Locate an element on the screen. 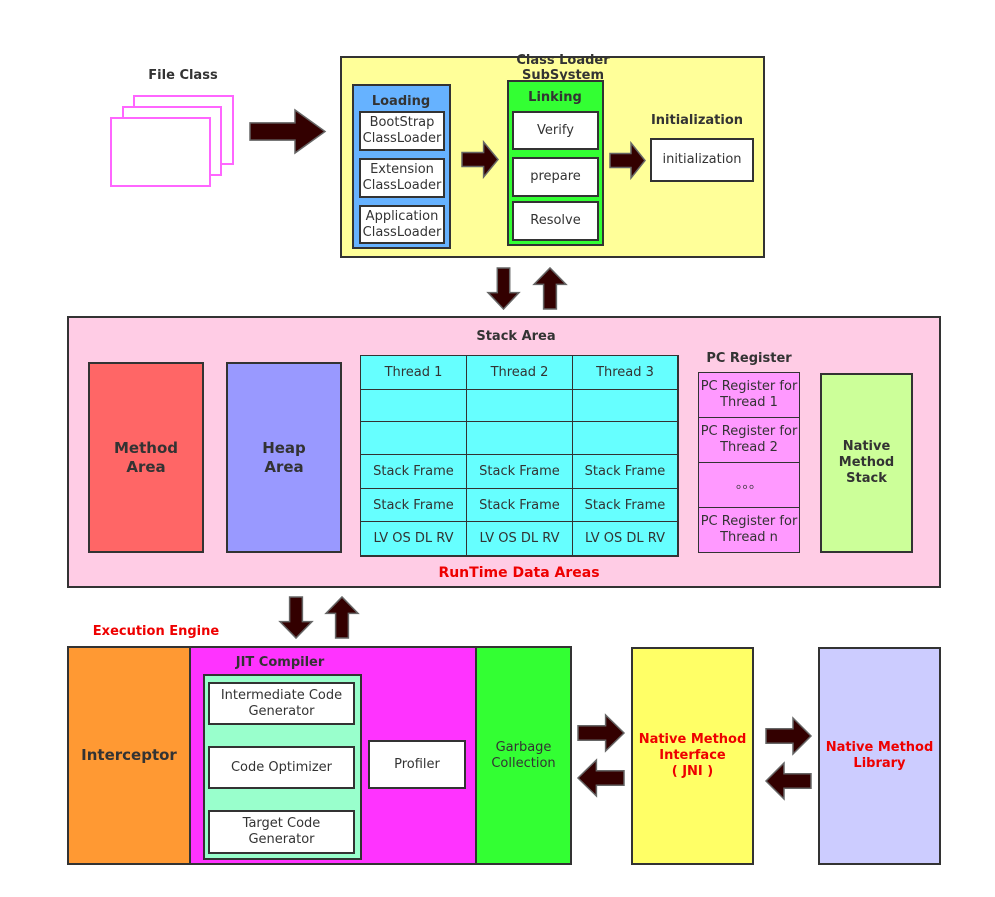 The height and width of the screenshot is (897, 995). pc-register-text: PC Register for Thread 1 is located at coordinates (749, 395).